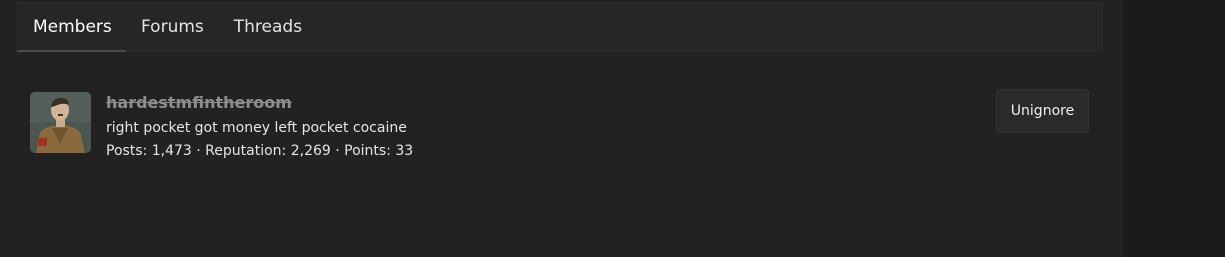  Describe the element at coordinates (172, 27) in the screenshot. I see `tab-forums: Forums` at that location.